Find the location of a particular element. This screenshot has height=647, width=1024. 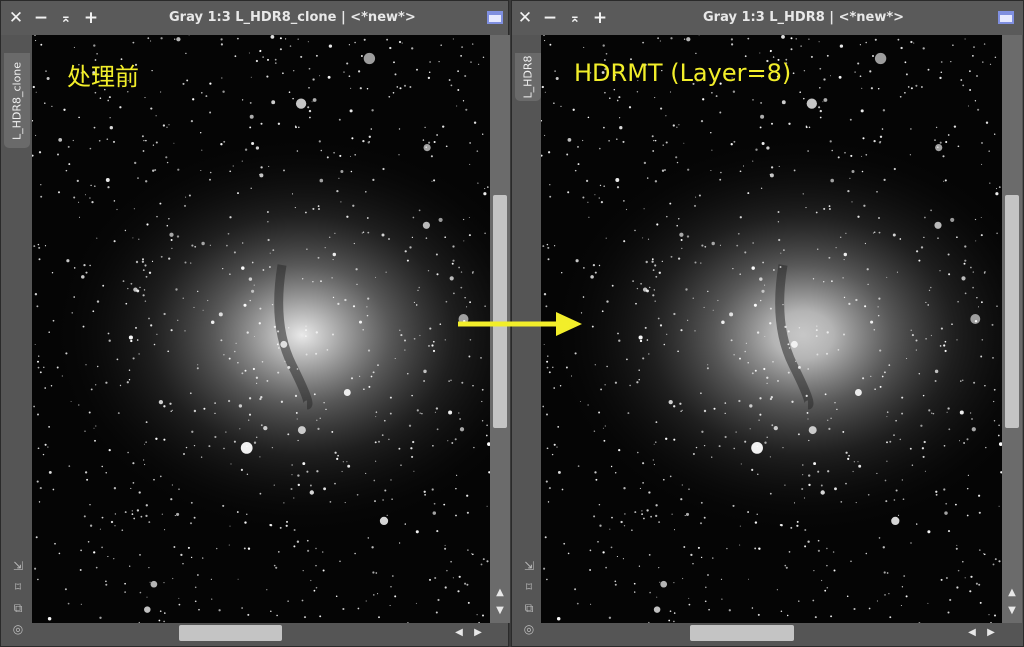

view-identifier-tab: L_HDR8_clone is located at coordinates (17, 100).